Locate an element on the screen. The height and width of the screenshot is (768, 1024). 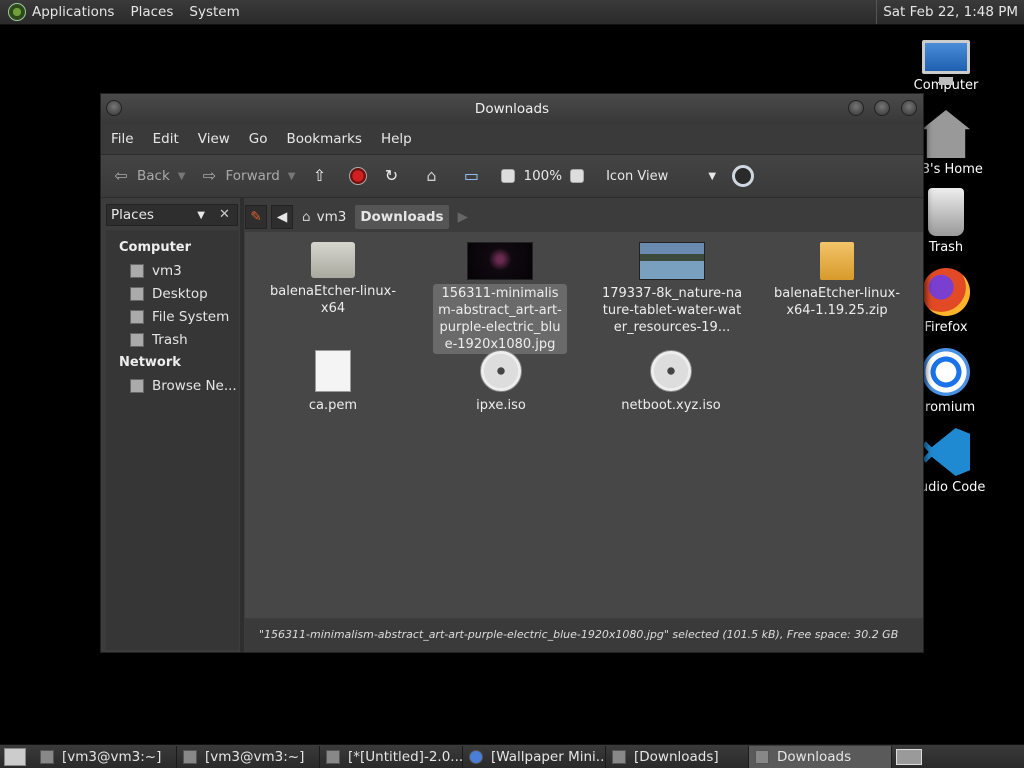
up-arrow-icon: ⇧ is located at coordinates (319, 175).